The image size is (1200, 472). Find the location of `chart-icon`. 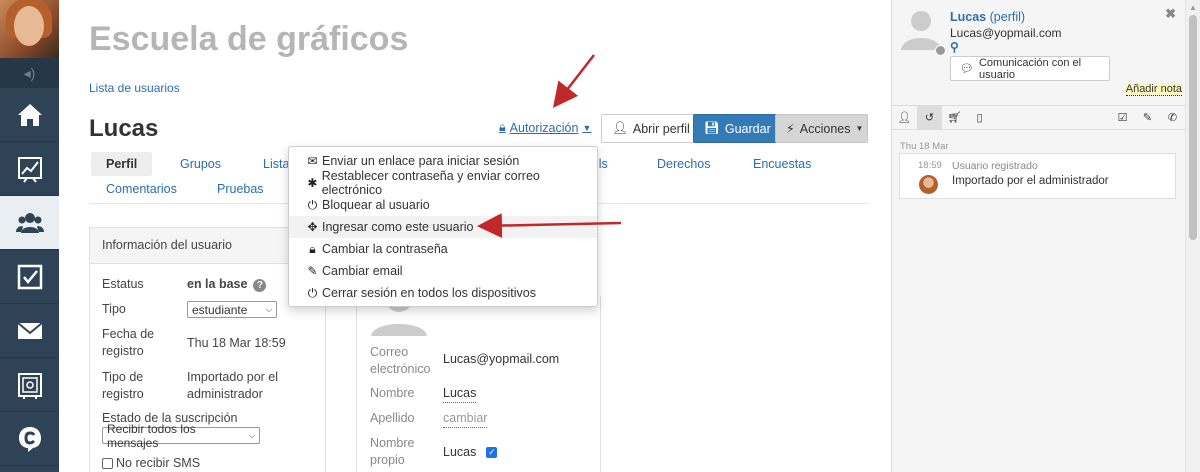

chart-icon is located at coordinates (29, 169).